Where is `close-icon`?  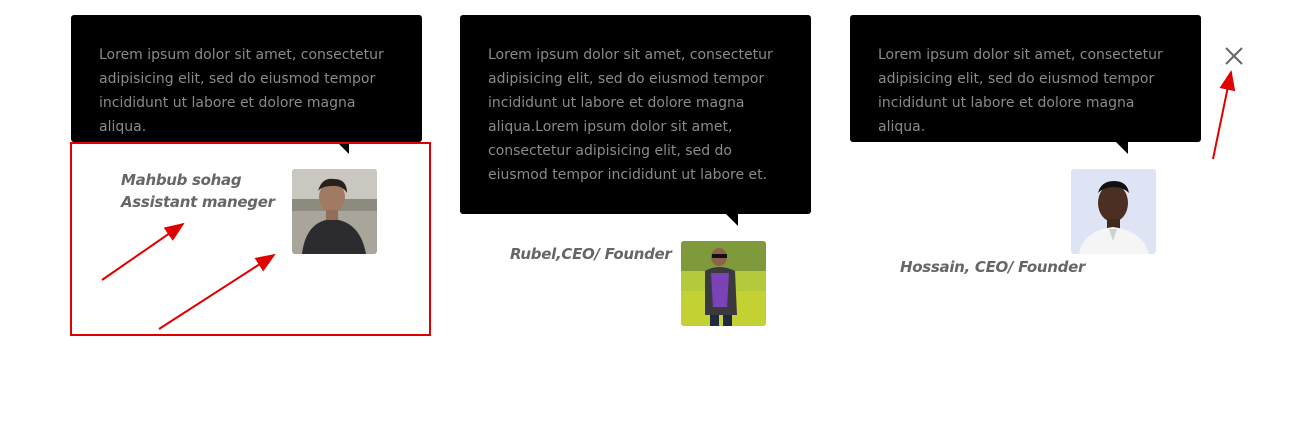 close-icon is located at coordinates (1234, 56).